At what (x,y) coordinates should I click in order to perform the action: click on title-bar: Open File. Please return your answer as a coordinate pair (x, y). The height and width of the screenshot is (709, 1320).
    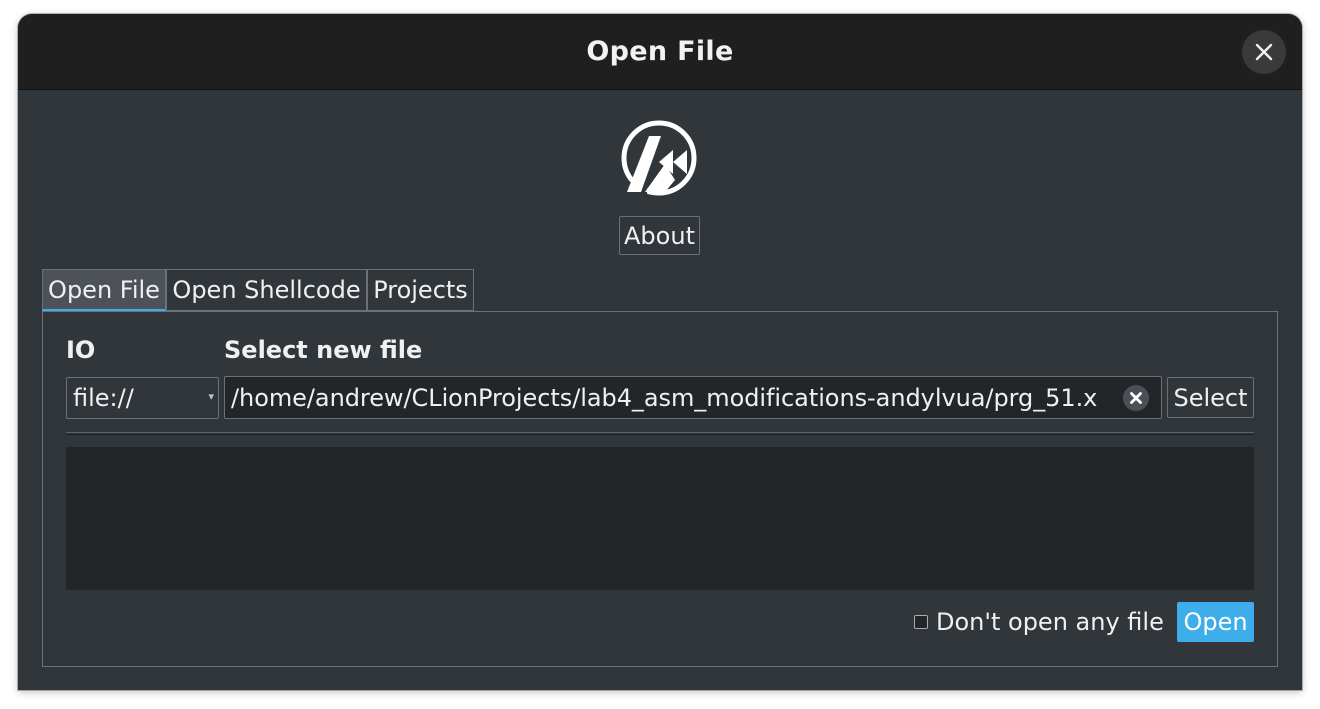
    Looking at the image, I should click on (660, 52).